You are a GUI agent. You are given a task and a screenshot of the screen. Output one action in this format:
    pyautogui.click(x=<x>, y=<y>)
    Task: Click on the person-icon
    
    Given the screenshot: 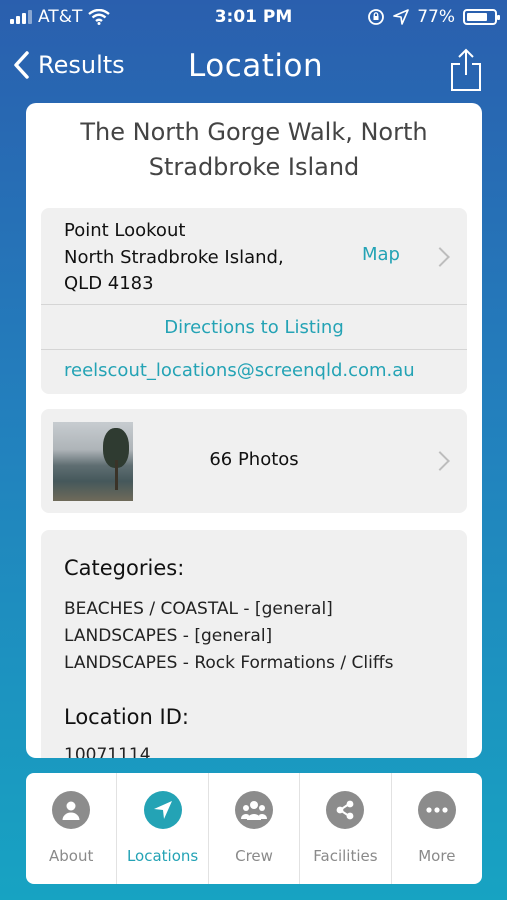 What is the action you would take?
    pyautogui.click(x=71, y=810)
    